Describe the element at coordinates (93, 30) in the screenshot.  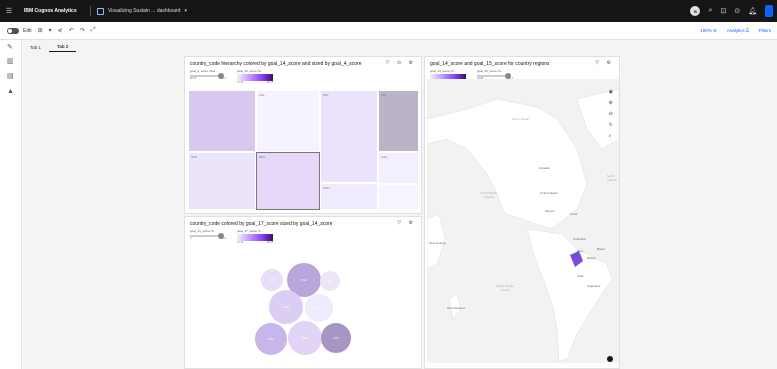
I see `expand-icon: ⤢` at that location.